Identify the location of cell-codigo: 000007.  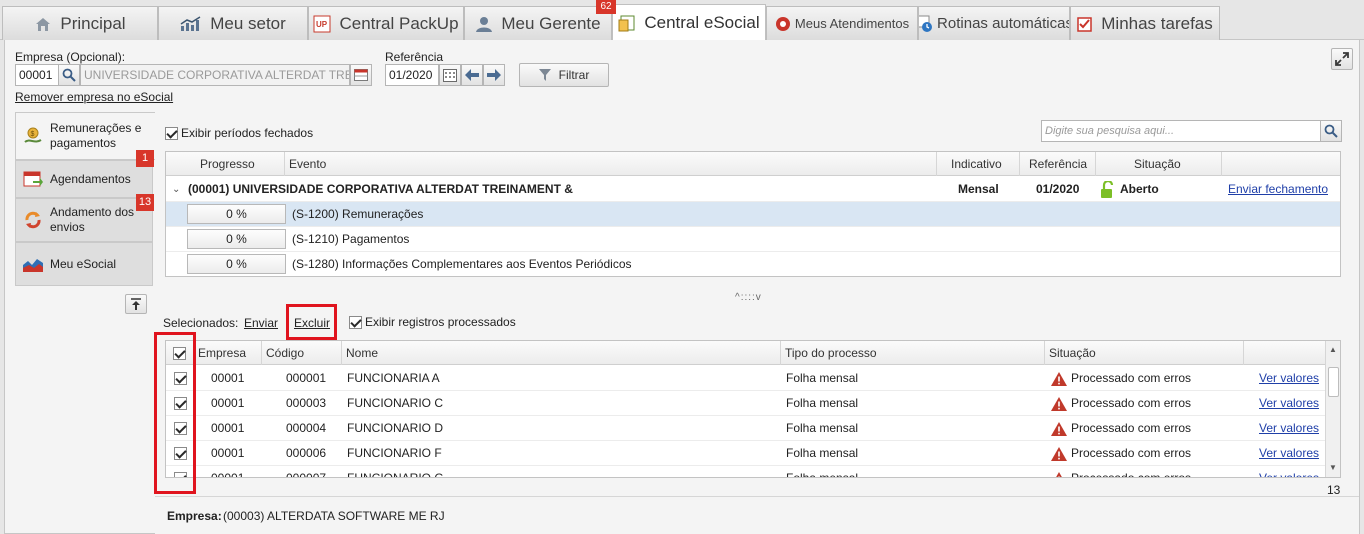
(306, 474).